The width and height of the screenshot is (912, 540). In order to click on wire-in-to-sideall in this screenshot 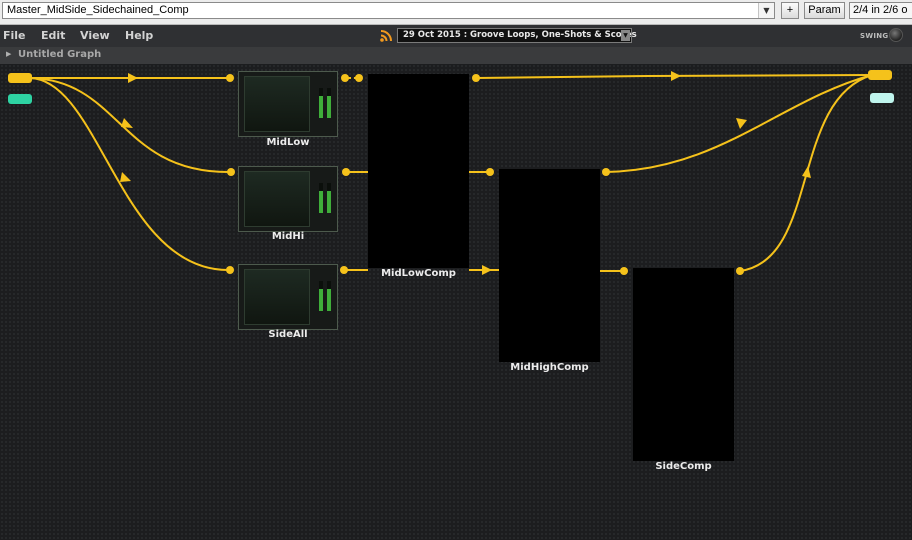, I will do `click(129, 174)`.